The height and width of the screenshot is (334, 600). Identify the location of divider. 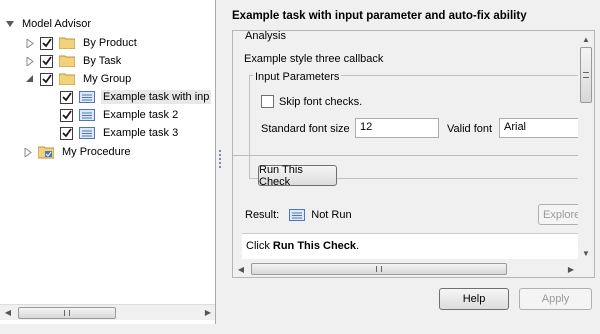
(410, 155).